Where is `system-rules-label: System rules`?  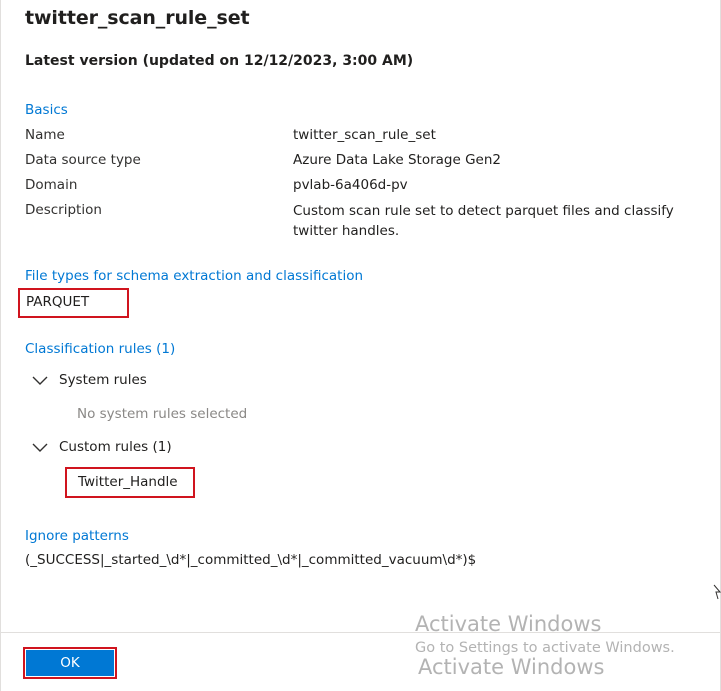 system-rules-label: System rules is located at coordinates (103, 380).